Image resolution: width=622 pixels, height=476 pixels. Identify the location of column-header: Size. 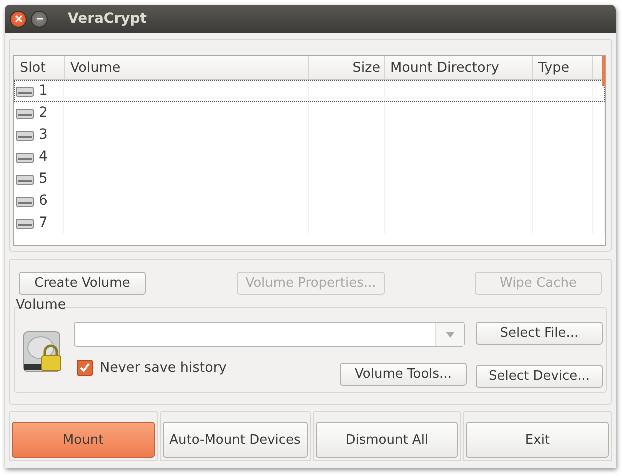
(346, 68).